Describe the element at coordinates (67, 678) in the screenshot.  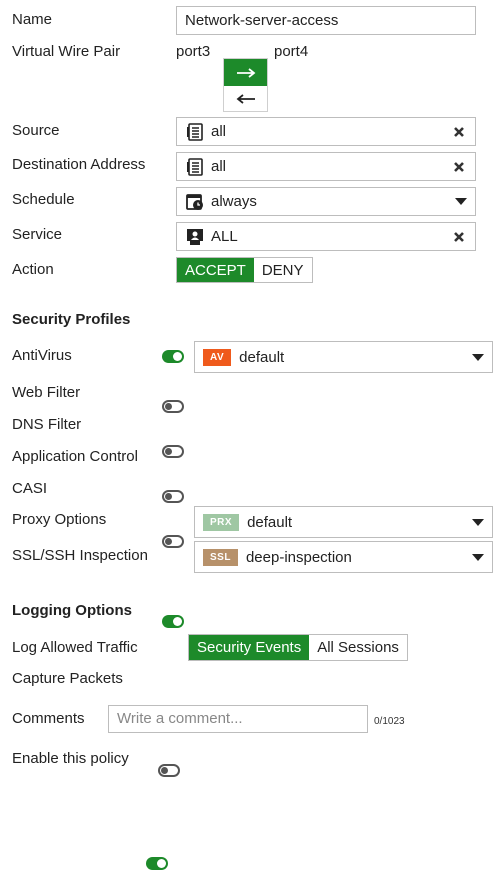
I see `capture-packets-label: Capture Packets` at that location.